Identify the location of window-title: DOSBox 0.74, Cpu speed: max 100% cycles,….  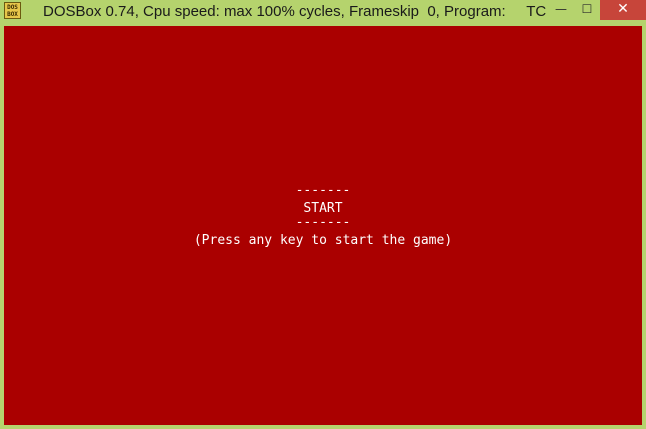
(295, 11).